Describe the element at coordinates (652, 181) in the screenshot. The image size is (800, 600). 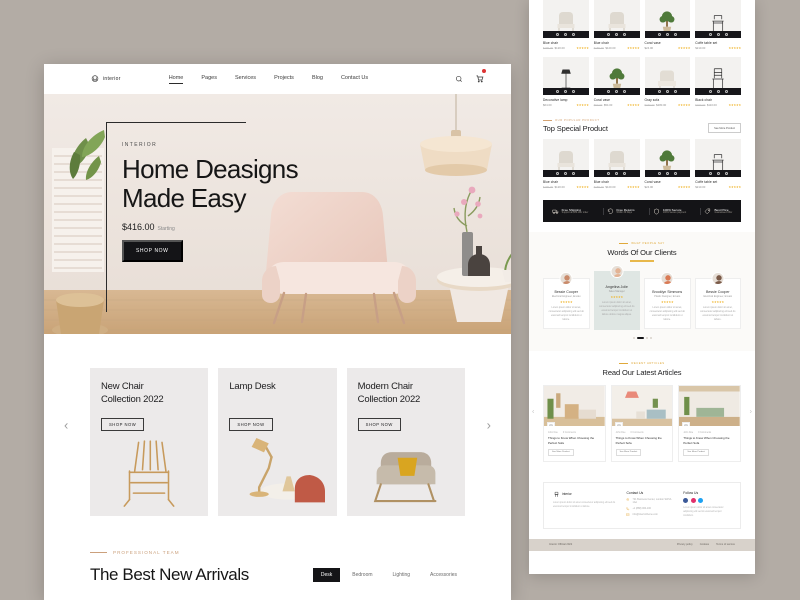
I see `product-name: Coral vase` at that location.